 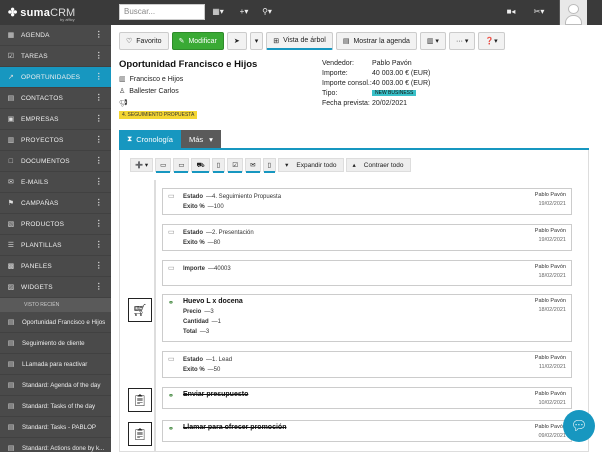 I want to click on timeline-entry: ▭ Importe — 40003 Pablo Pavón 18/02/2021, so click(x=367, y=273).